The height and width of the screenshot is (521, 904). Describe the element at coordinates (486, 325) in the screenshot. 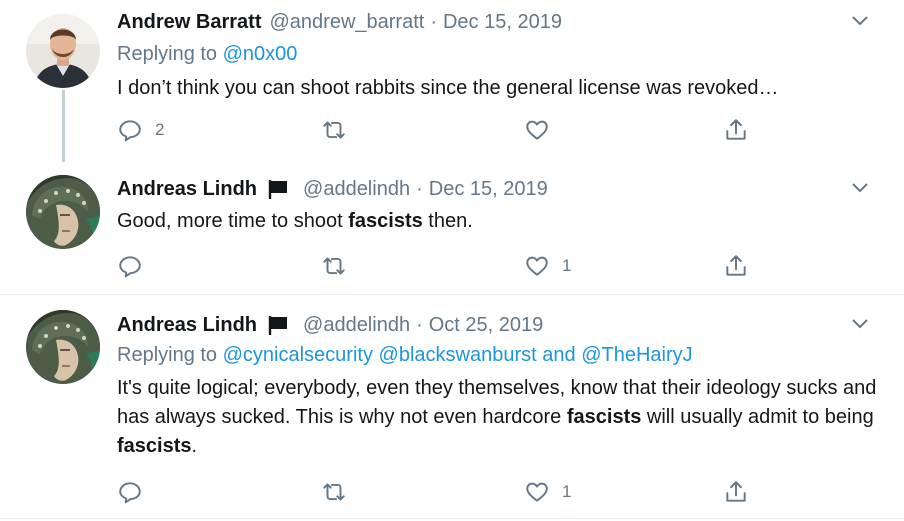

I see `tweet-date: Oct 25, 2019` at that location.